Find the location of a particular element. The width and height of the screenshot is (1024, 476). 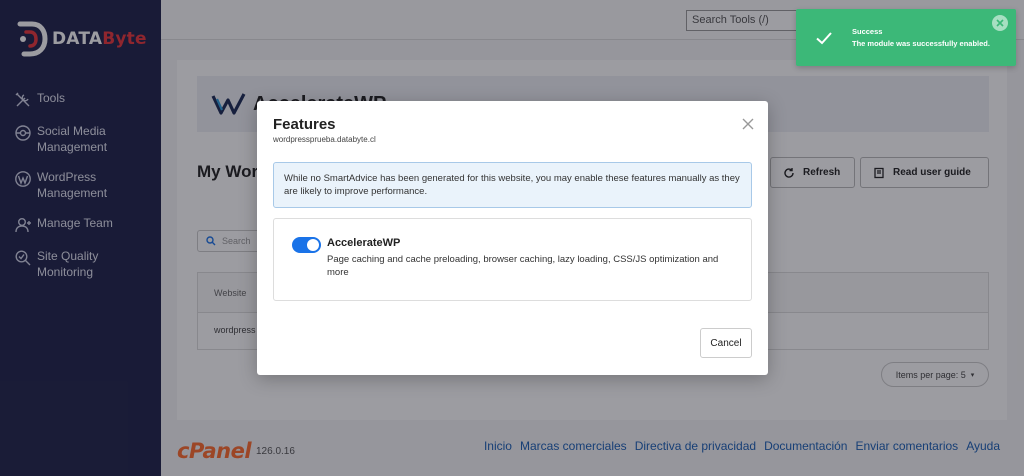

toggle-knob is located at coordinates (313, 245).